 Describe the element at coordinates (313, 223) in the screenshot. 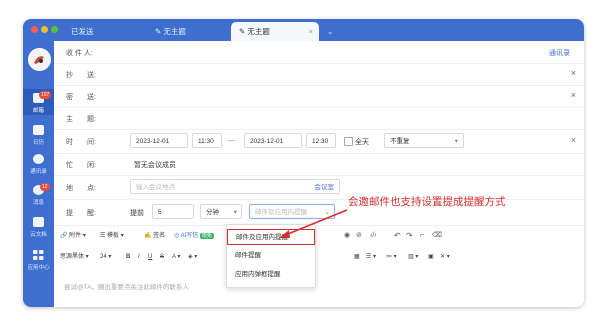

I see `annotation-arrow` at that location.